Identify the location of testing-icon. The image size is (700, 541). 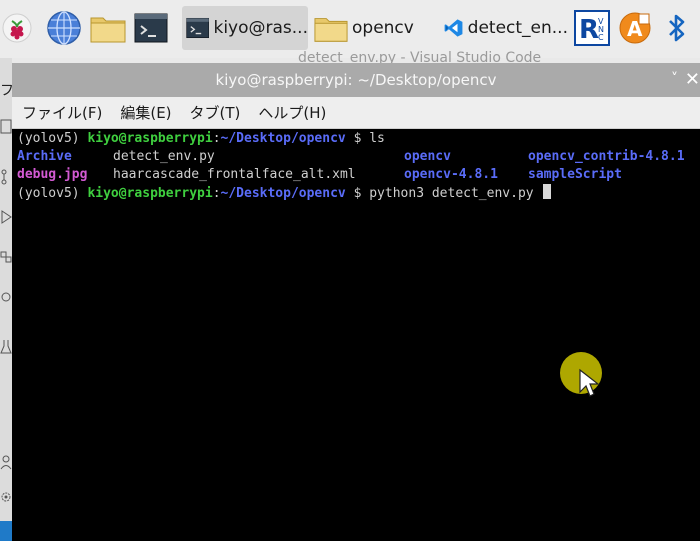
(6, 347).